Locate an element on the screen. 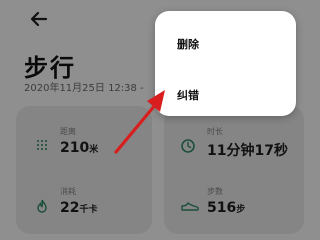  back-arrow-icon is located at coordinates (39, 19).